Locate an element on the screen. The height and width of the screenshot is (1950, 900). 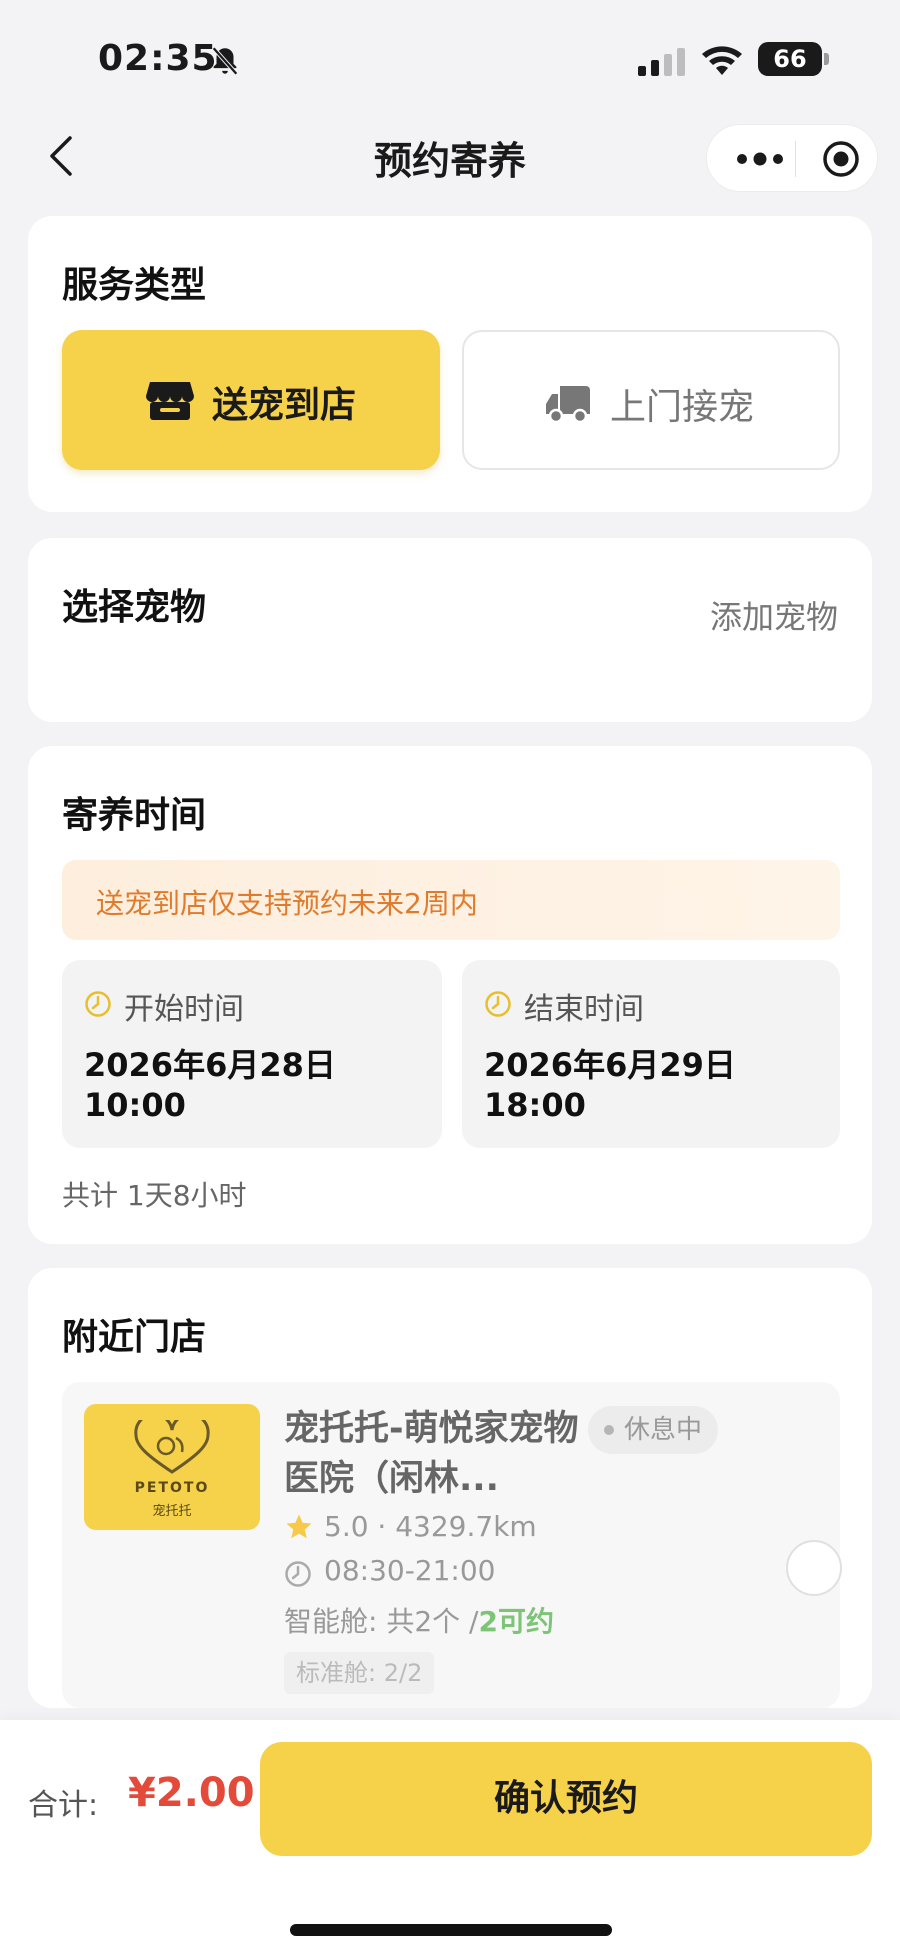
service-type-title: 服务类型 is located at coordinates (134, 285).